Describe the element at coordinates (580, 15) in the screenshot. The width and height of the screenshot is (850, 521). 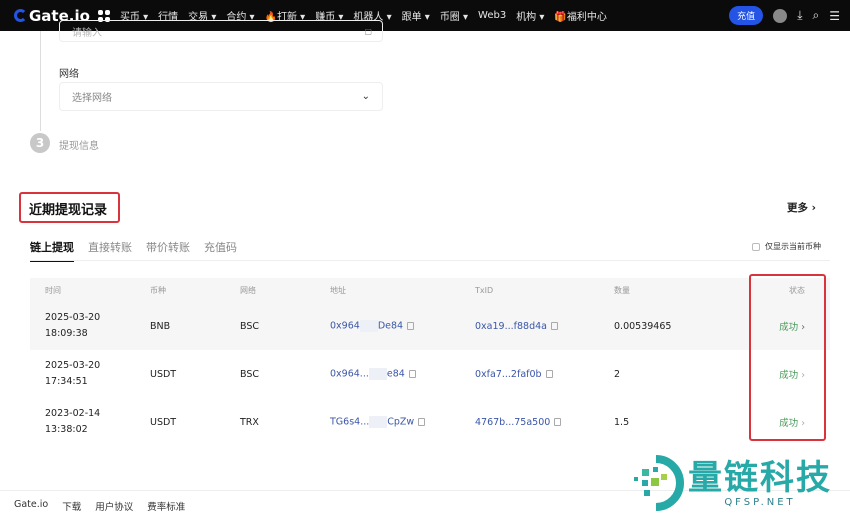
I see `nav-item-rewards: 🎁福利中心` at that location.